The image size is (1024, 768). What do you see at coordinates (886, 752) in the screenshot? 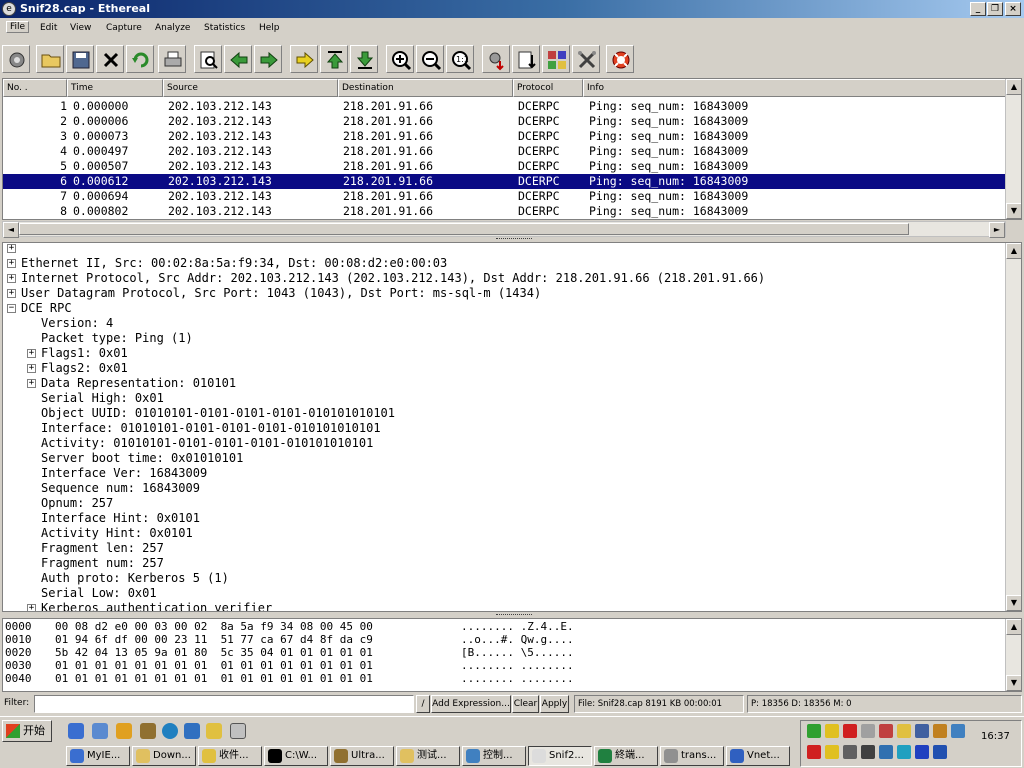
I see `tray-monitor-icon` at bounding box center [886, 752].